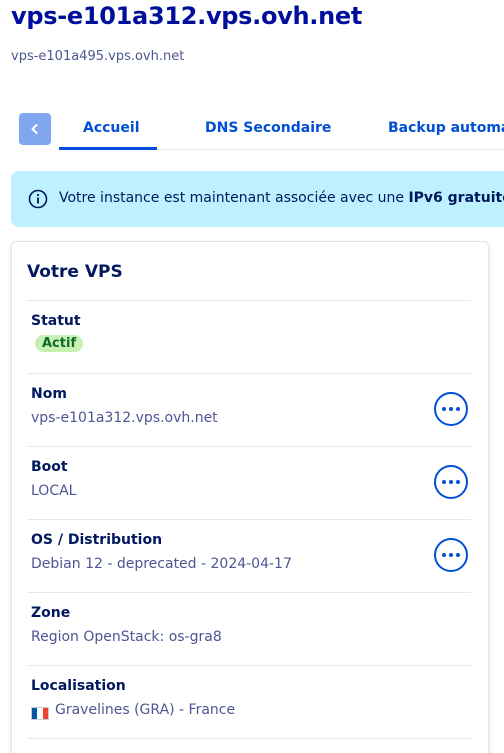 The width and height of the screenshot is (504, 753). Describe the element at coordinates (98, 56) in the screenshot. I see `page-subtitle: vps-e101a495.vps.ovh.net` at that location.